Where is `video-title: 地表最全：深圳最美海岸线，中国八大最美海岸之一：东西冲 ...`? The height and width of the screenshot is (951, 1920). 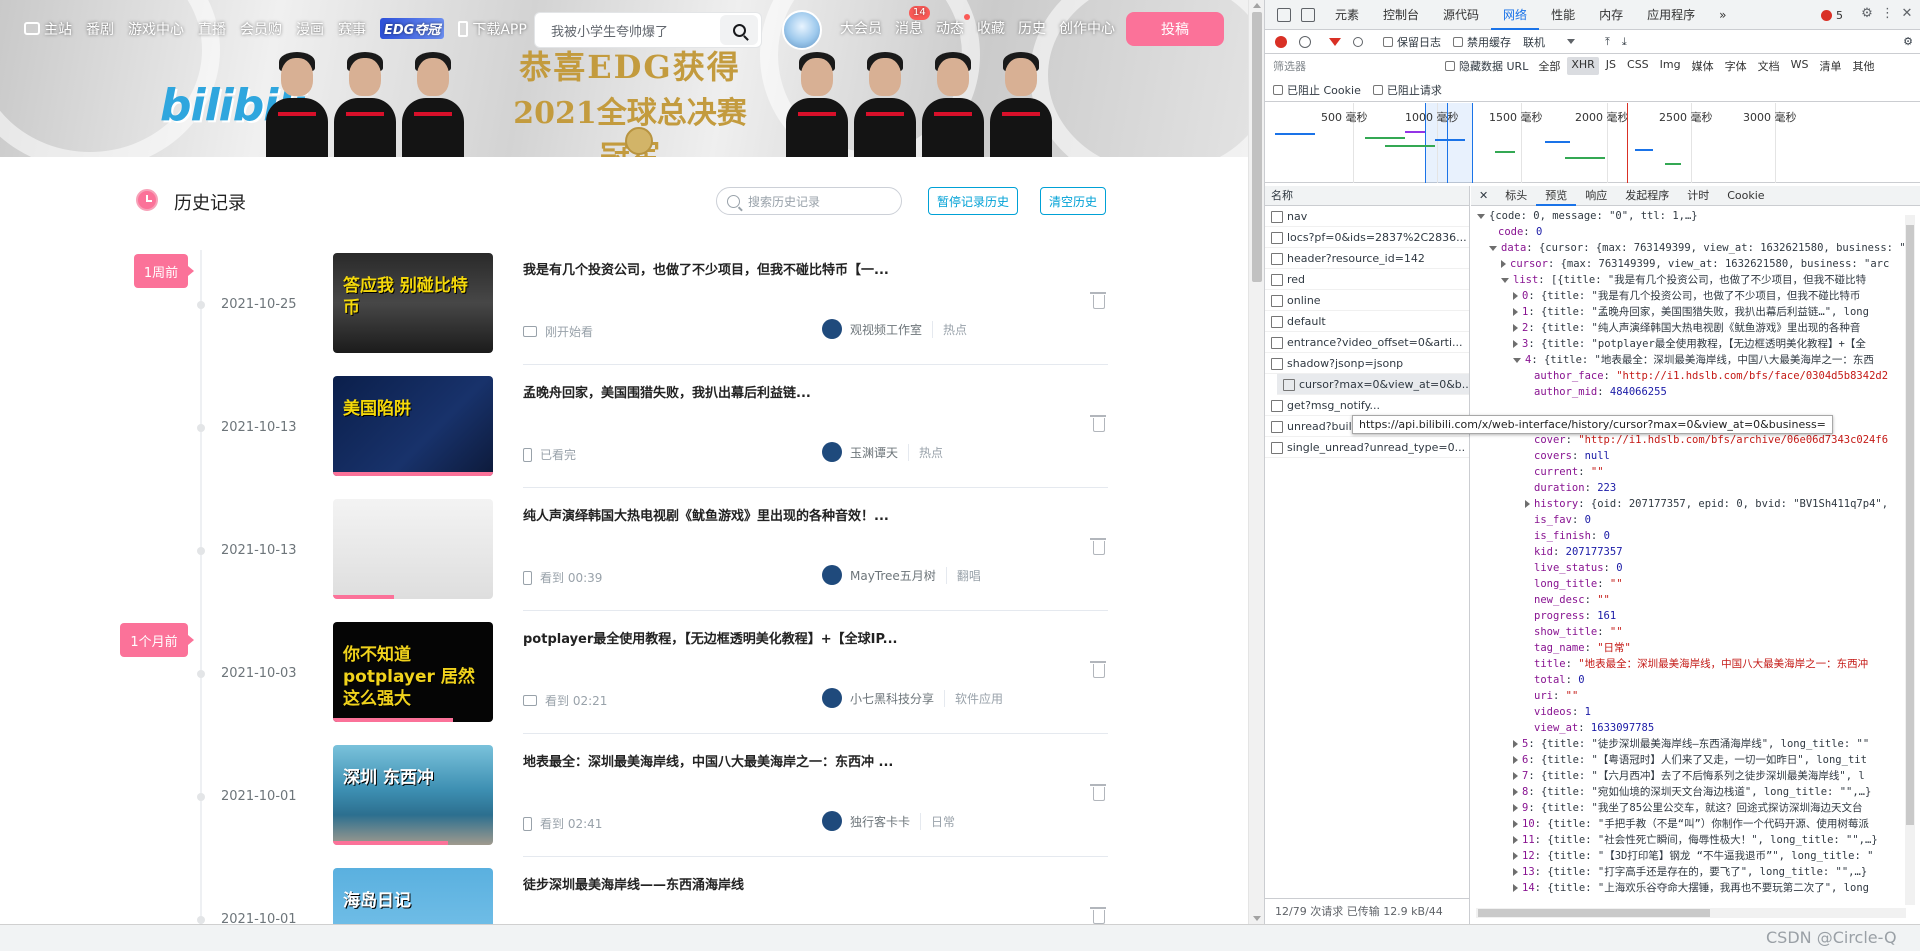 video-title: 地表最全：深圳最美海岸线，中国八大最美海岸之一：东西冲 ... is located at coordinates (803, 760).